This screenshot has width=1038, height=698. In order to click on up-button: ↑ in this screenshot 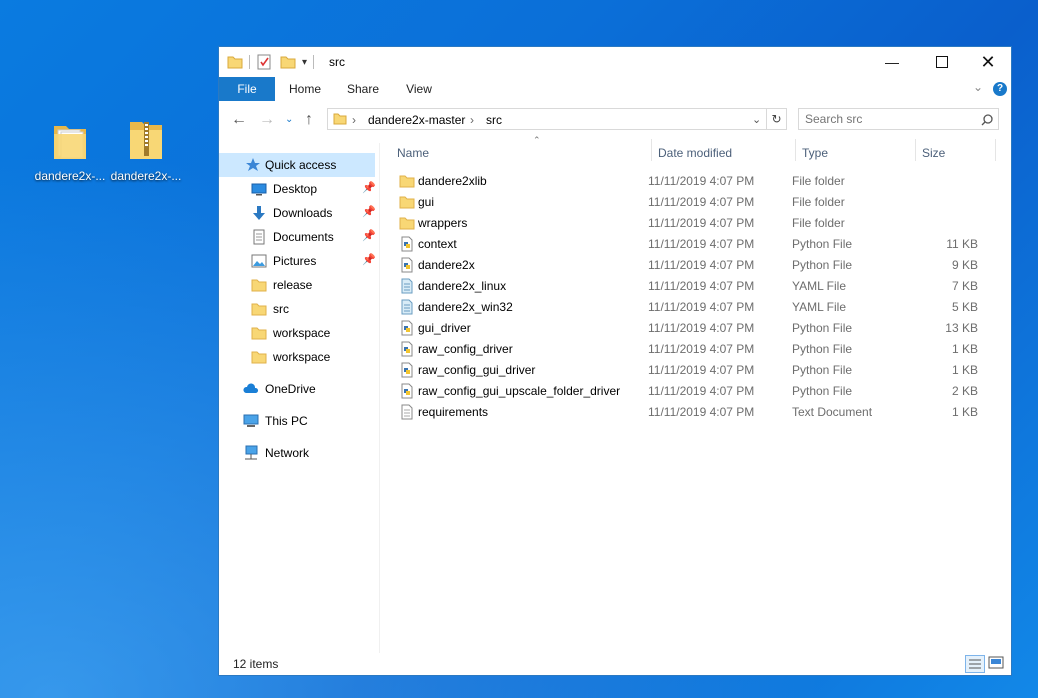, I will do `click(309, 120)`.